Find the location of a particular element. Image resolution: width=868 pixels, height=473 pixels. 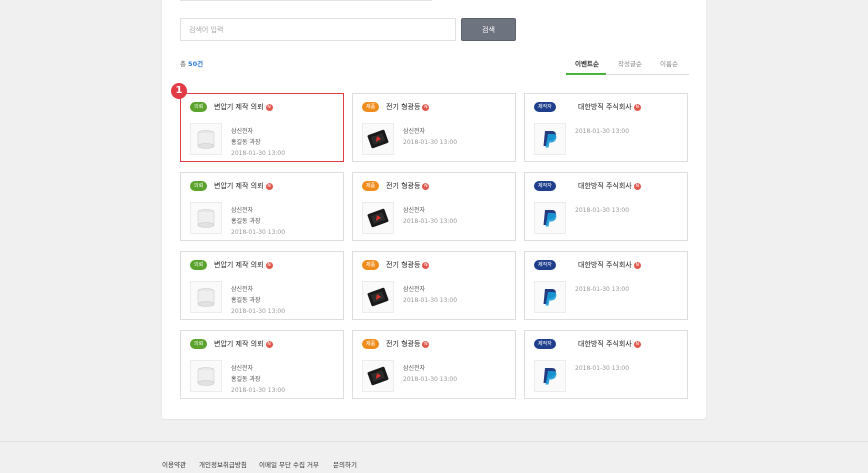

divider is located at coordinates (306, 0).